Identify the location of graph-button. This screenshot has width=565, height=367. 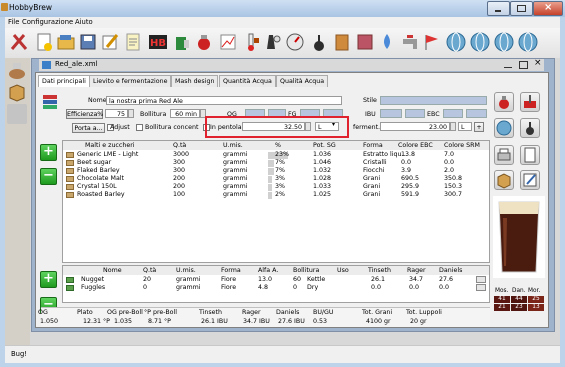
(228, 42).